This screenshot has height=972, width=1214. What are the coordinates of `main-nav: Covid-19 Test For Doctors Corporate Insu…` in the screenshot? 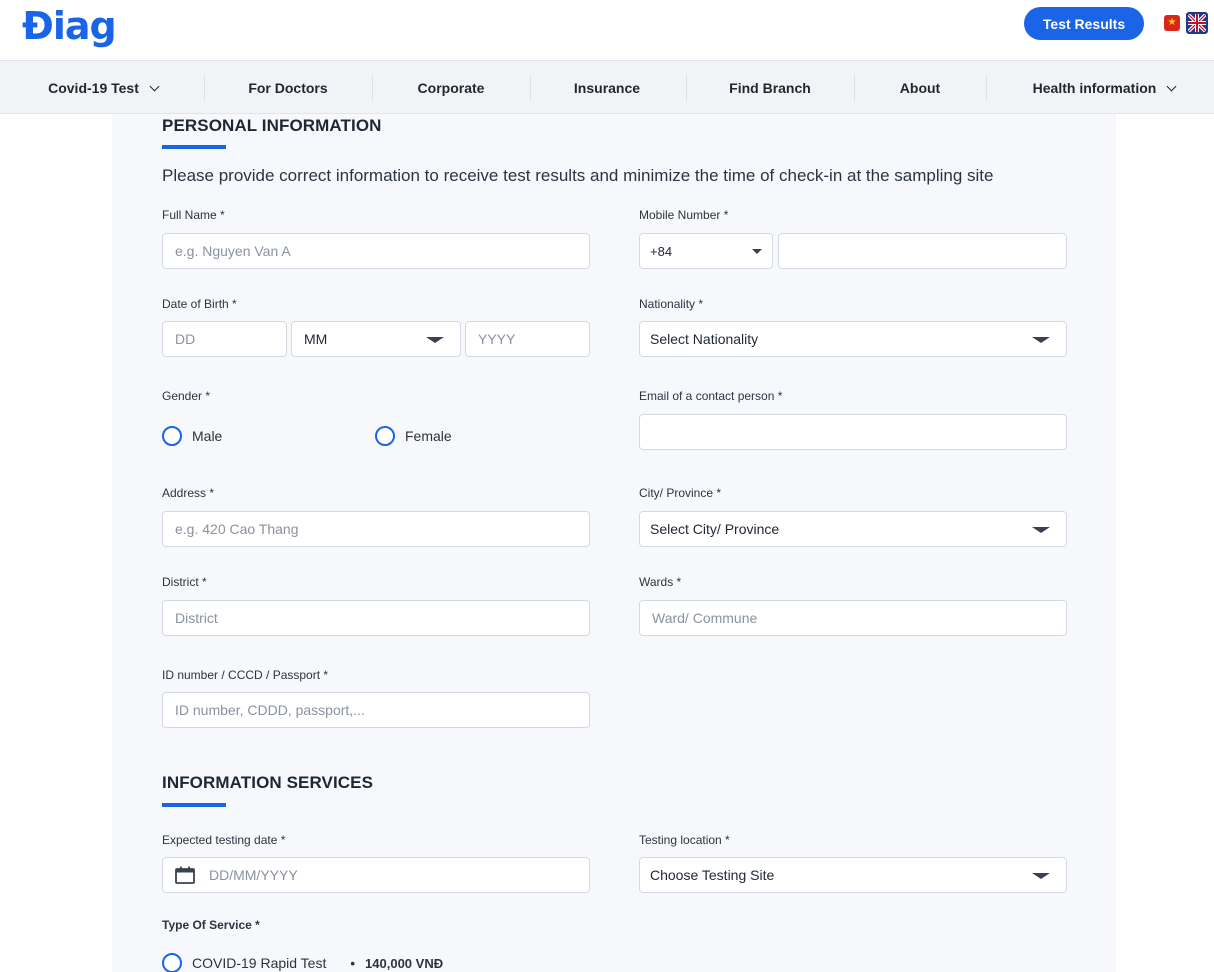 It's located at (607, 87).